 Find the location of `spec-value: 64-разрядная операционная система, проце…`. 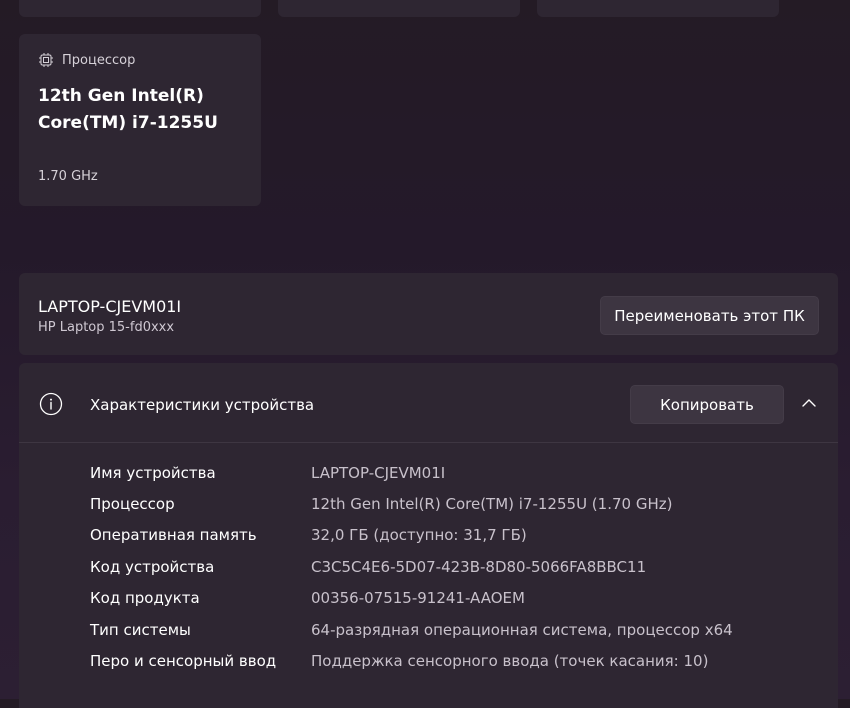

spec-value: 64-разрядная операционная система, проце… is located at coordinates (522, 629).